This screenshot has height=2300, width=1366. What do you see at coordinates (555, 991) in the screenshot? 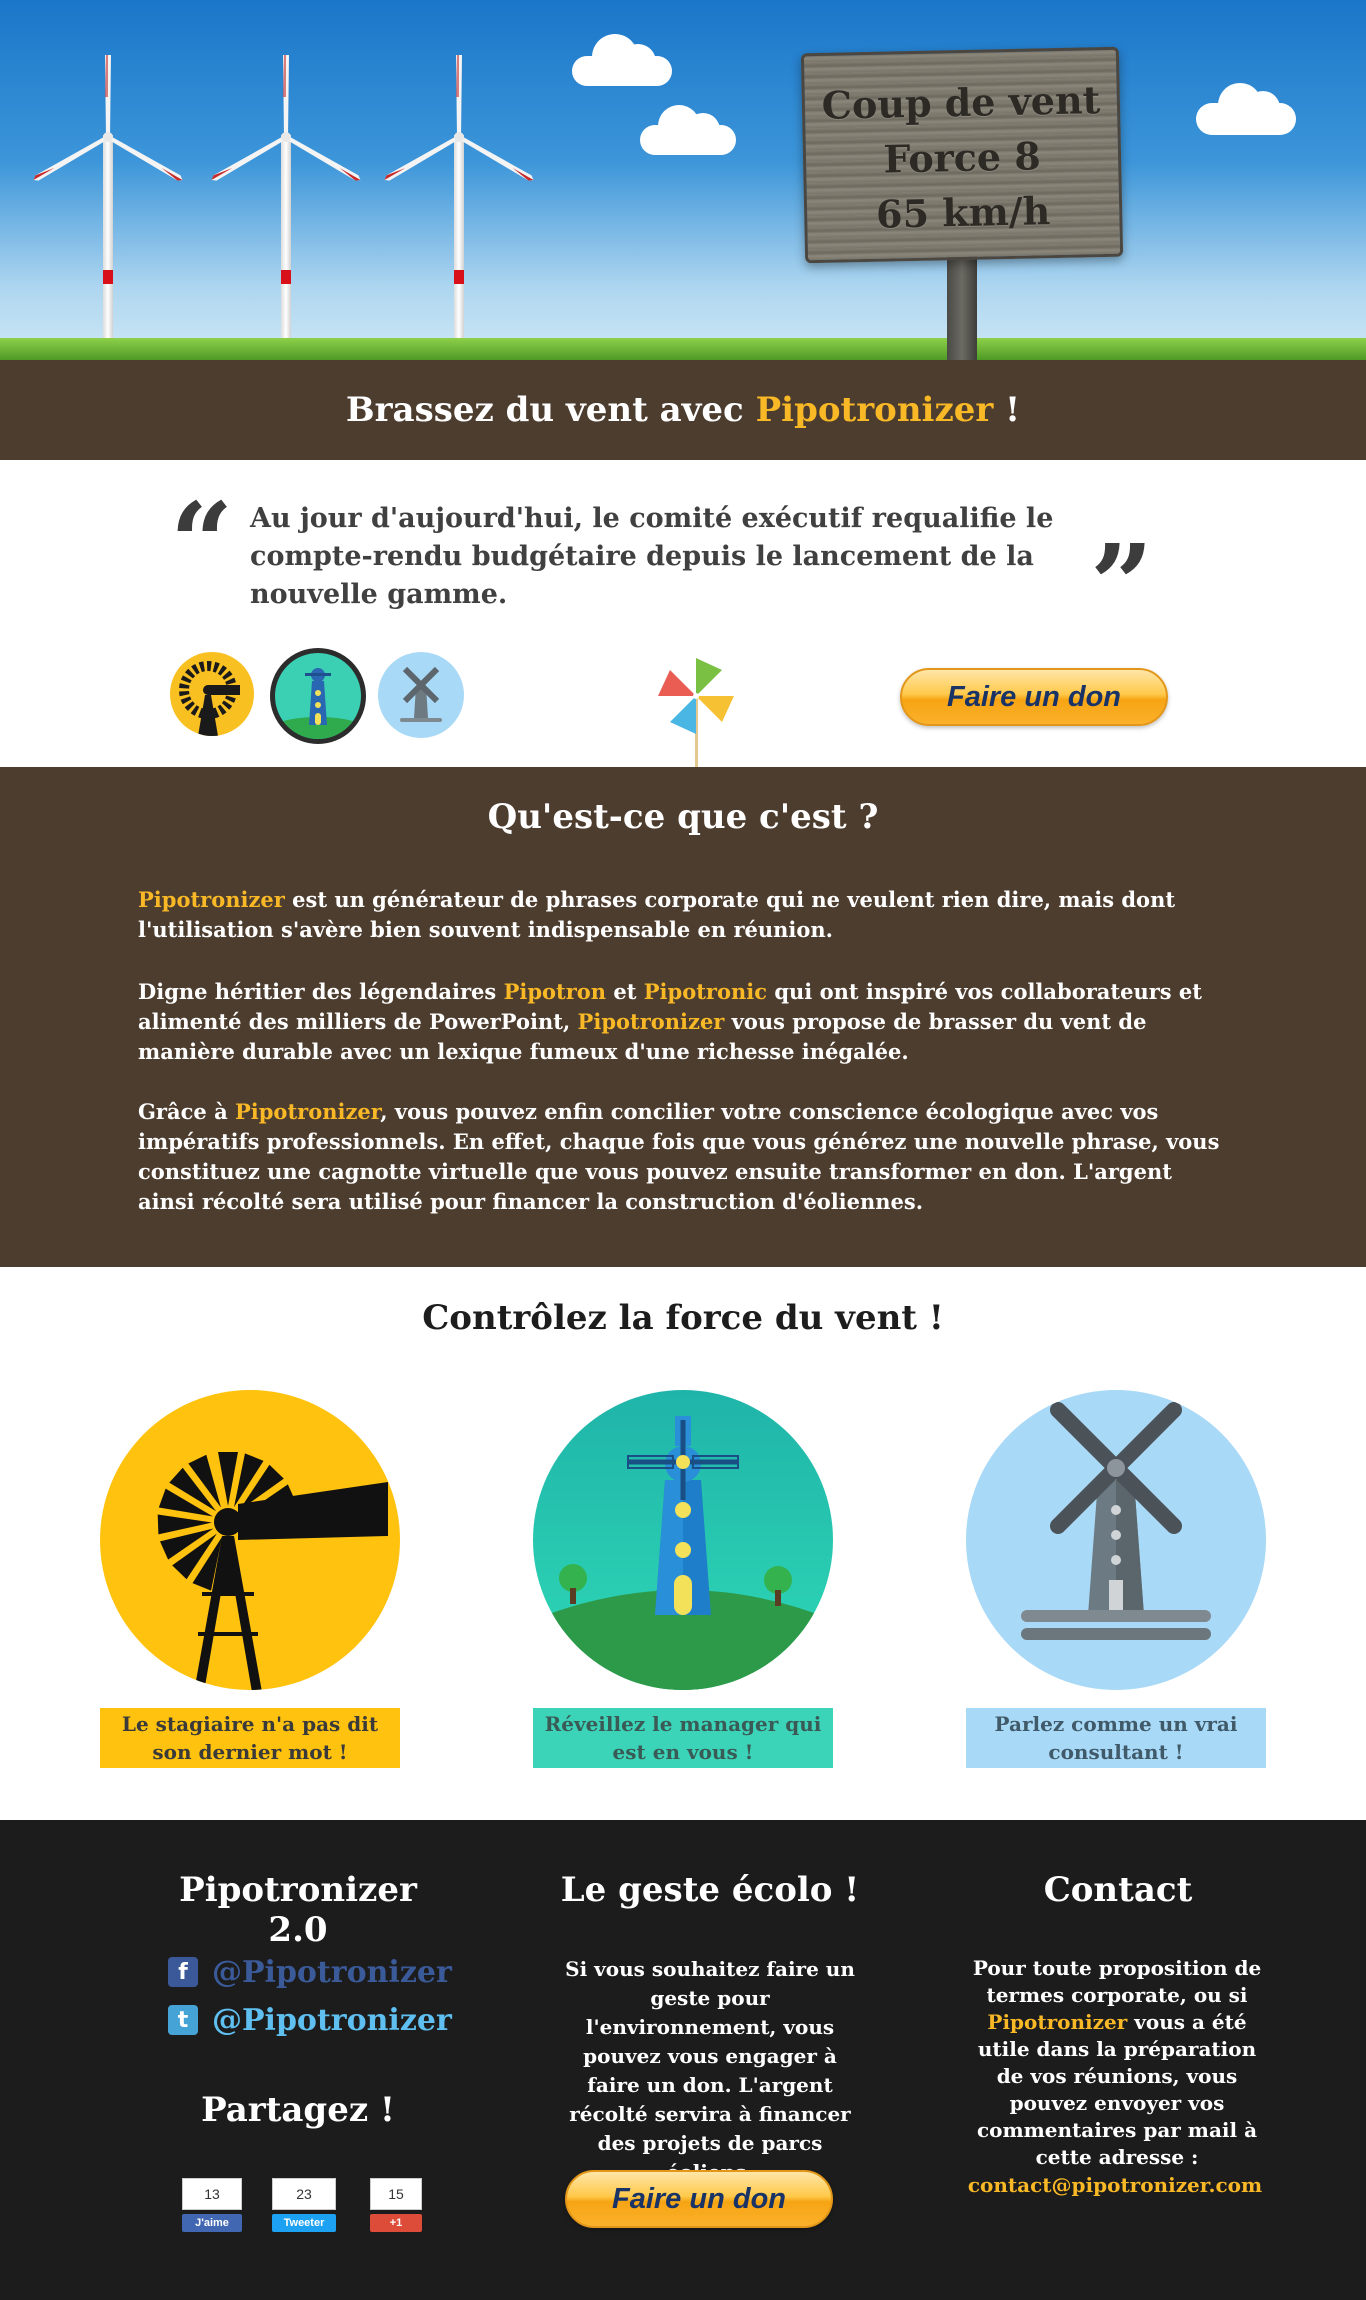
I see `brand-name: Pipotron` at bounding box center [555, 991].